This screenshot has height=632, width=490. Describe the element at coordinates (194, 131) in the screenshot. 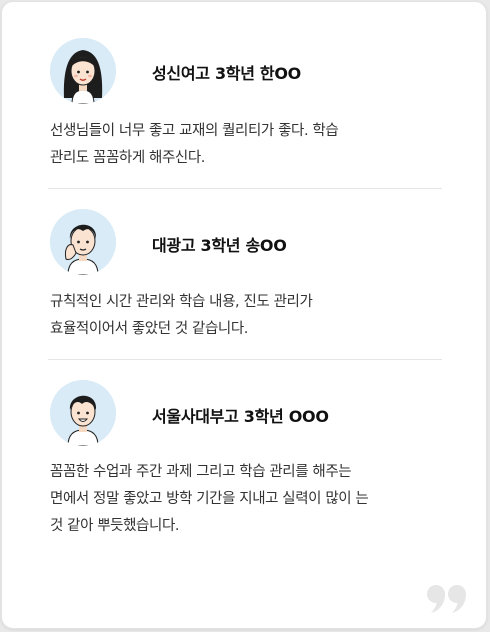

I see `review-text-line: 선생님들이 너무 좋고 교재의 퀄리티가 좋다. 학습` at that location.